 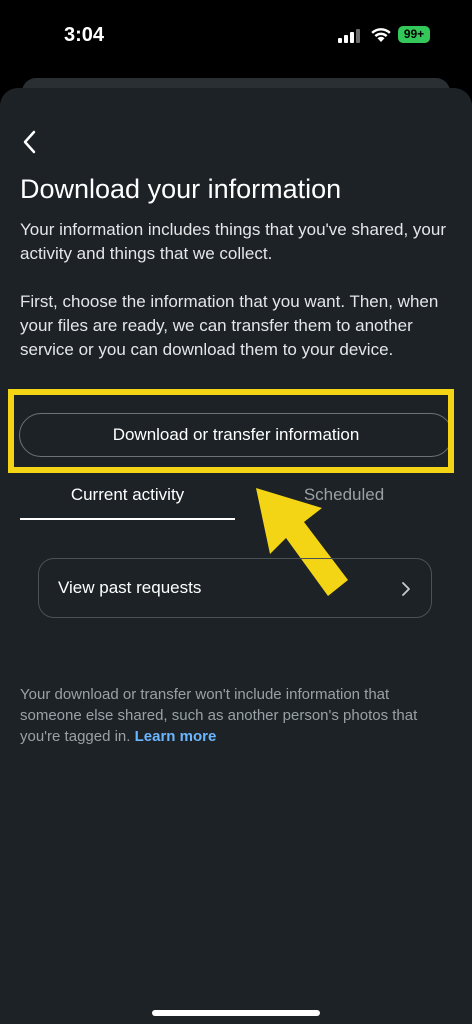 What do you see at coordinates (231, 431) in the screenshot?
I see `highlight-box` at bounding box center [231, 431].